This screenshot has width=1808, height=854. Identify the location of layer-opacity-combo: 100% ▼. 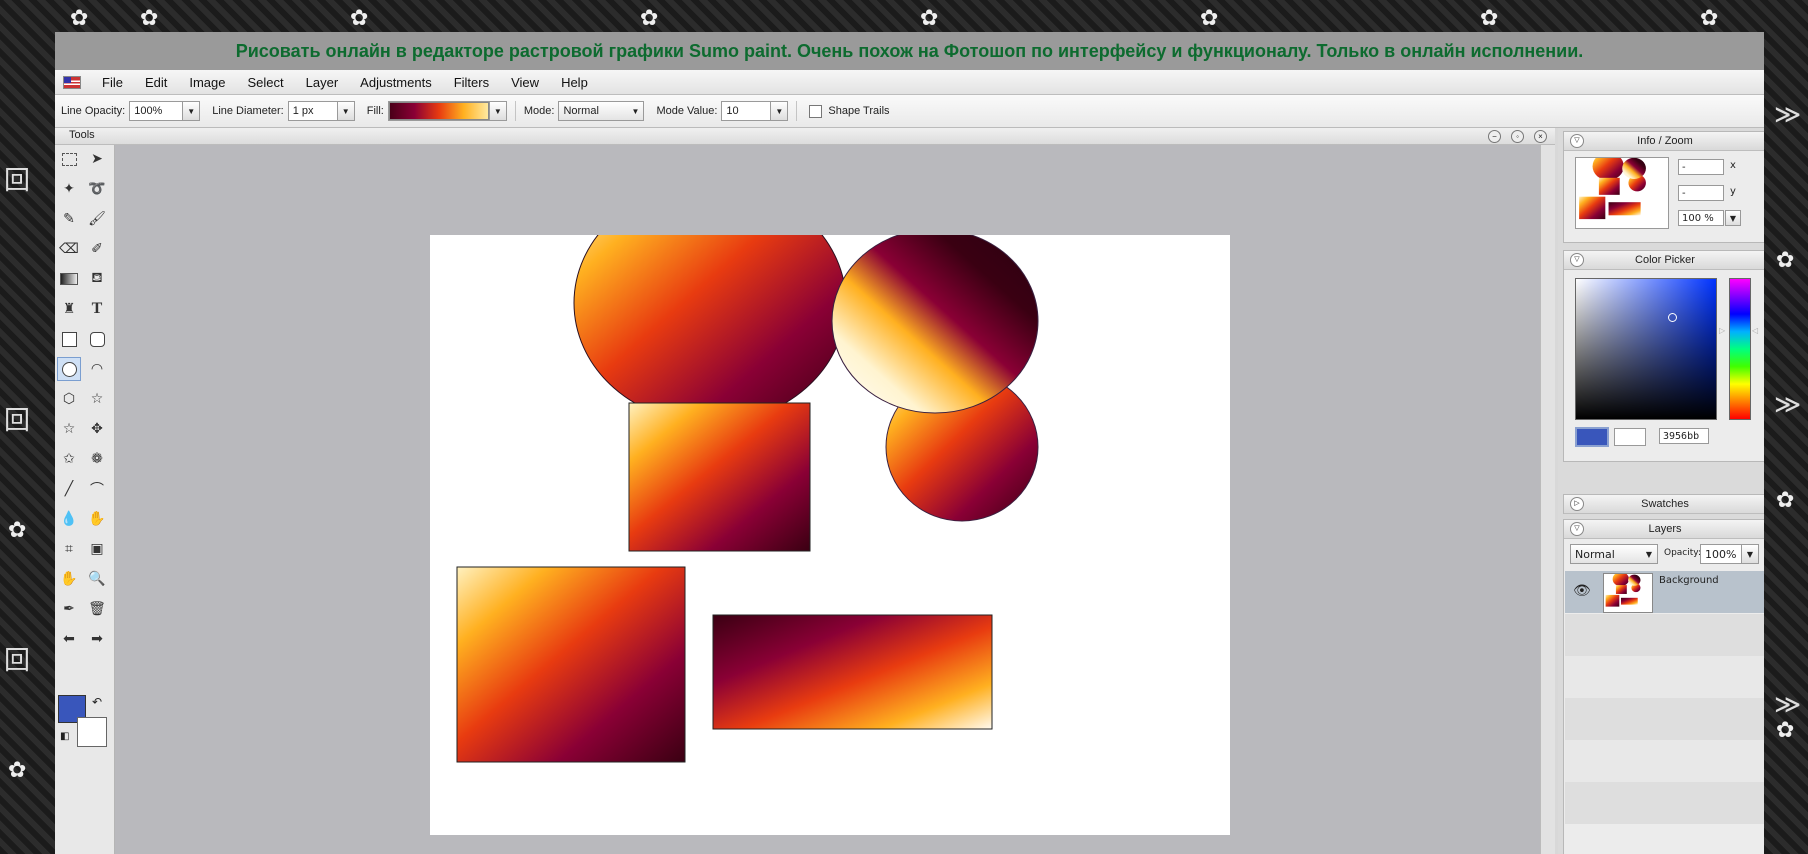
(1729, 554).